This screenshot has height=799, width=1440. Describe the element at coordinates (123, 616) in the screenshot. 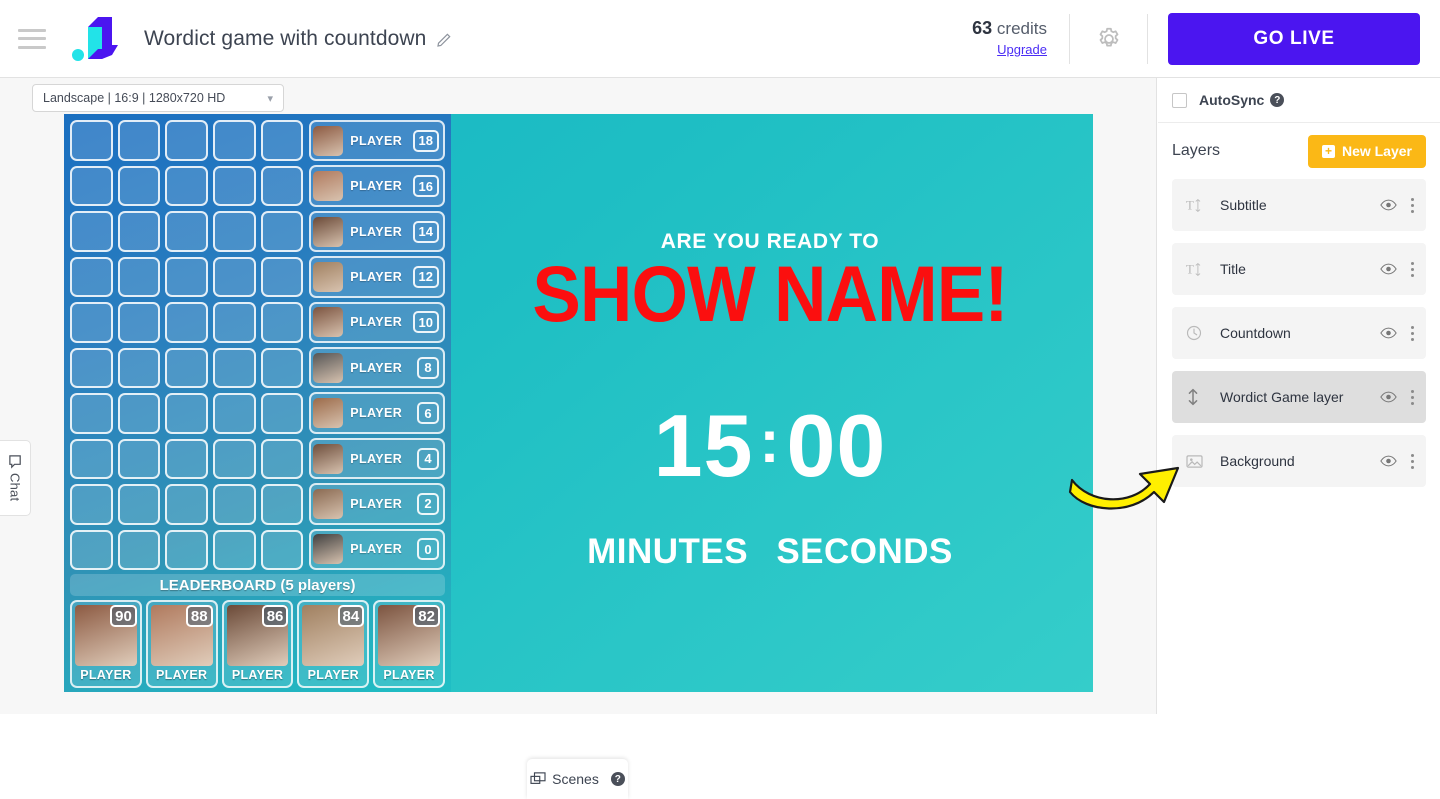

I see `leaderboard-score: 90` at that location.